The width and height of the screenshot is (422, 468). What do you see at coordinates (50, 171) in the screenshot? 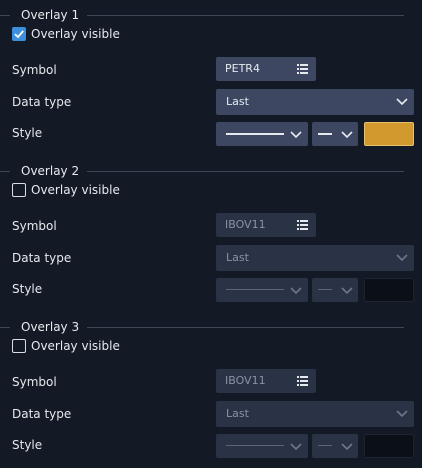
I see `section-title: Overlay 2` at bounding box center [50, 171].